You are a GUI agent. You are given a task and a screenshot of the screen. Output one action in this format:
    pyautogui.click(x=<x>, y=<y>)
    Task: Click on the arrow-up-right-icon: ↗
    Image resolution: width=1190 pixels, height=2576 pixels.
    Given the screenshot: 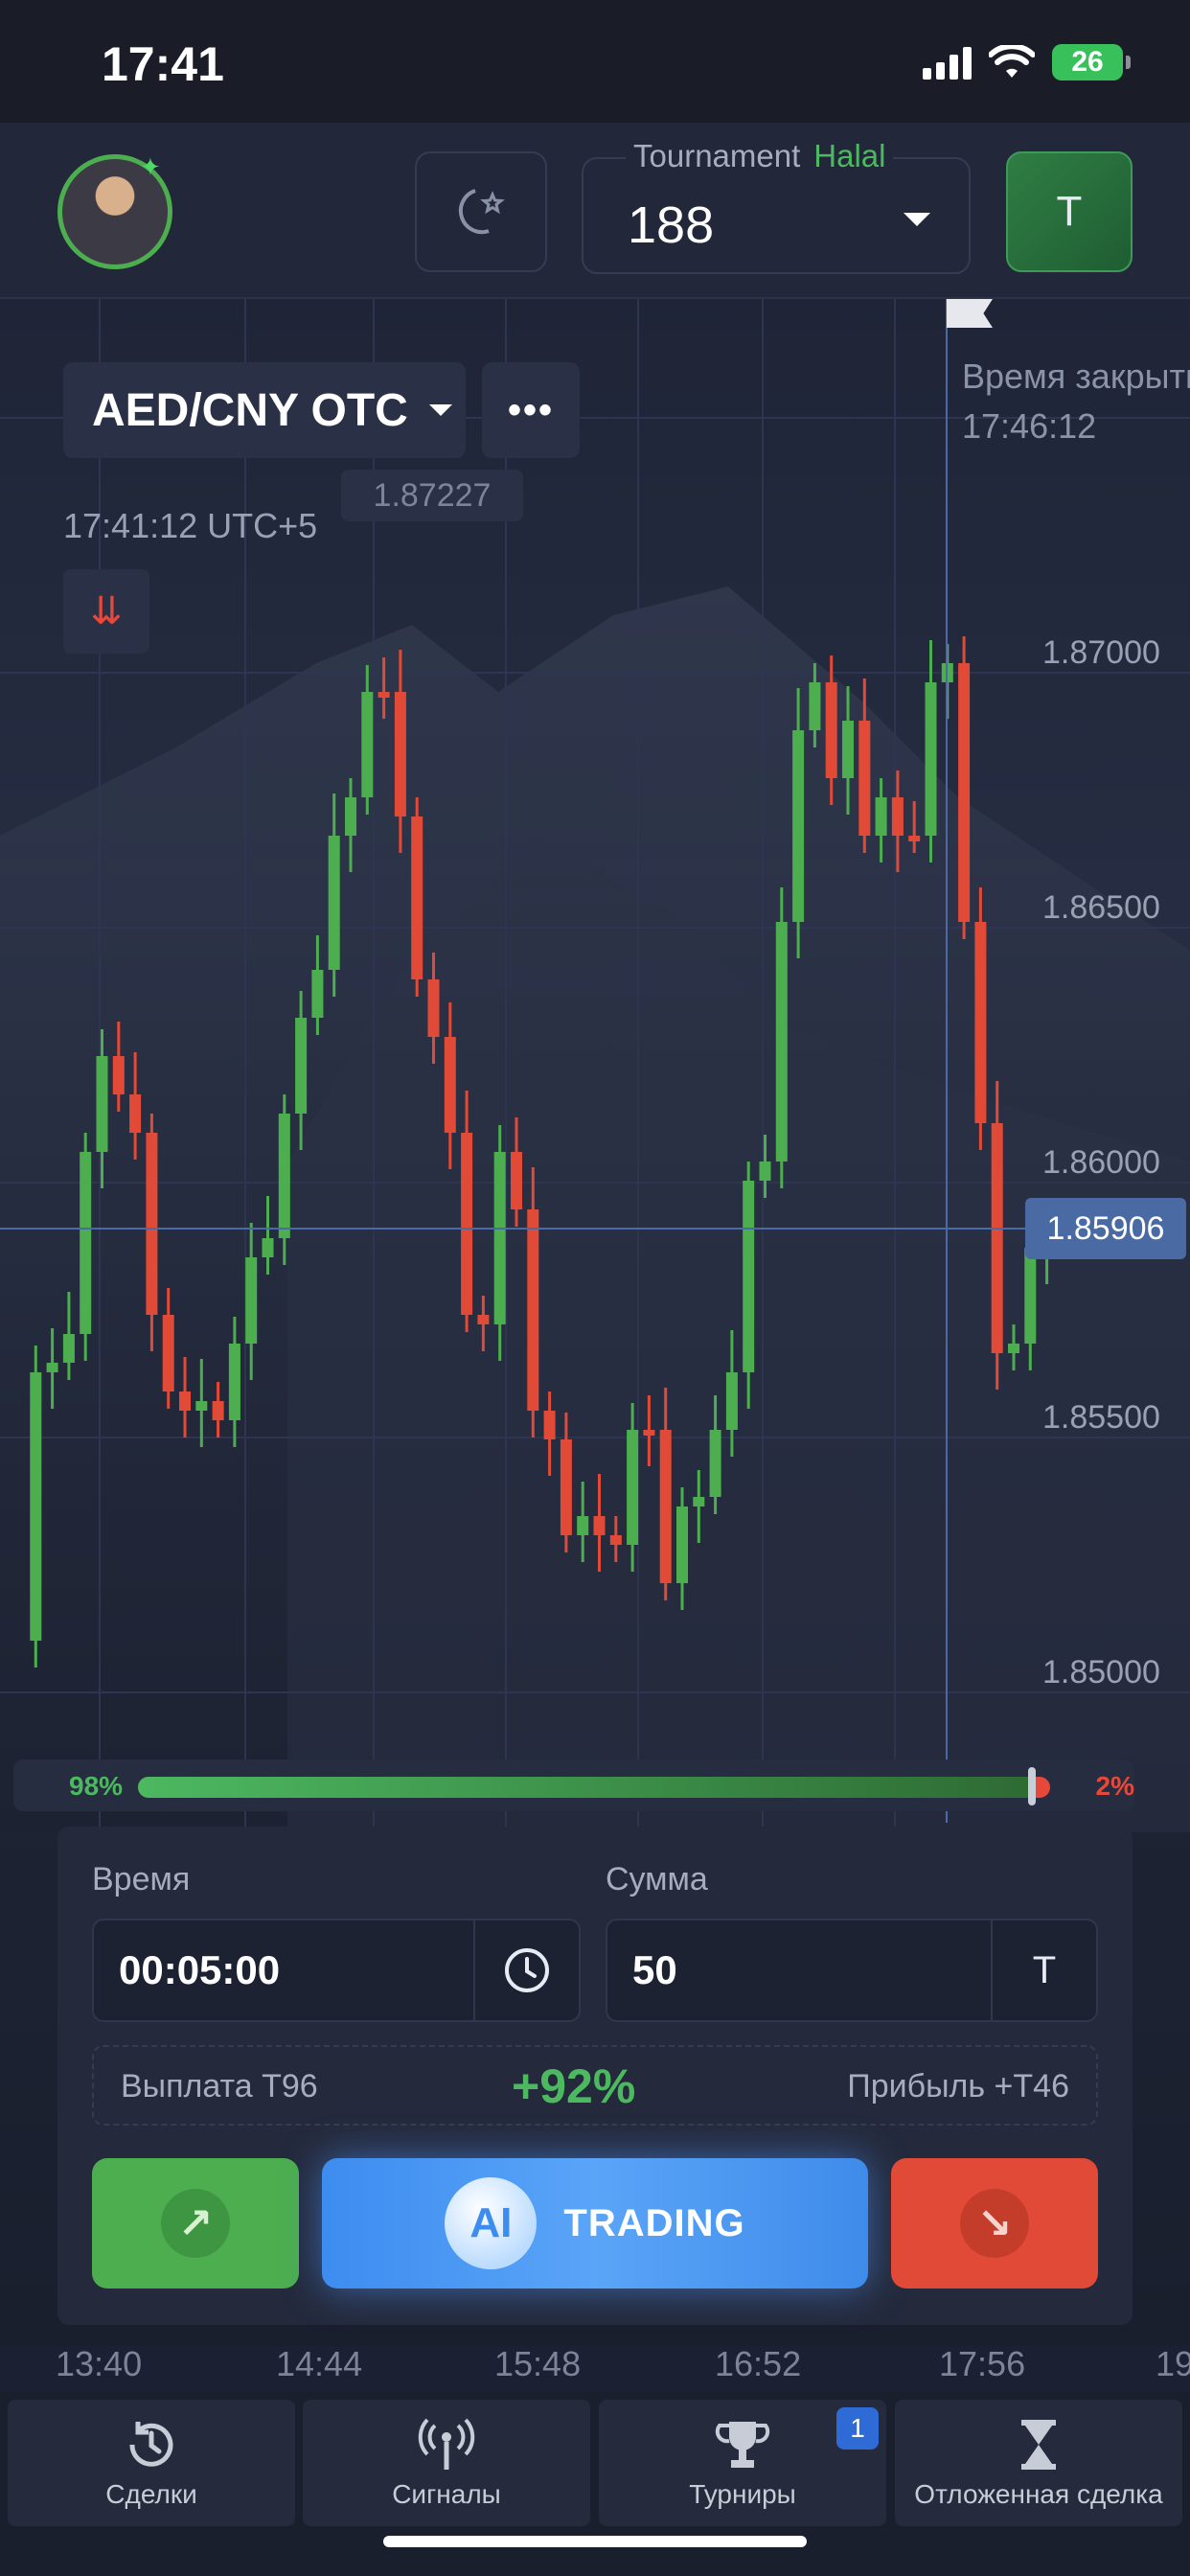 What is the action you would take?
    pyautogui.click(x=195, y=2223)
    